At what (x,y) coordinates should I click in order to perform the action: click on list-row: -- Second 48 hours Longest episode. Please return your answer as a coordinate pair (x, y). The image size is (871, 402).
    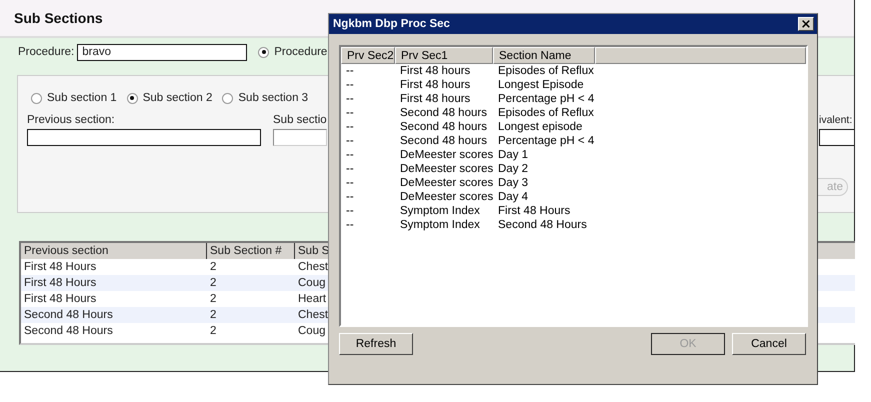
    Looking at the image, I should click on (573, 127).